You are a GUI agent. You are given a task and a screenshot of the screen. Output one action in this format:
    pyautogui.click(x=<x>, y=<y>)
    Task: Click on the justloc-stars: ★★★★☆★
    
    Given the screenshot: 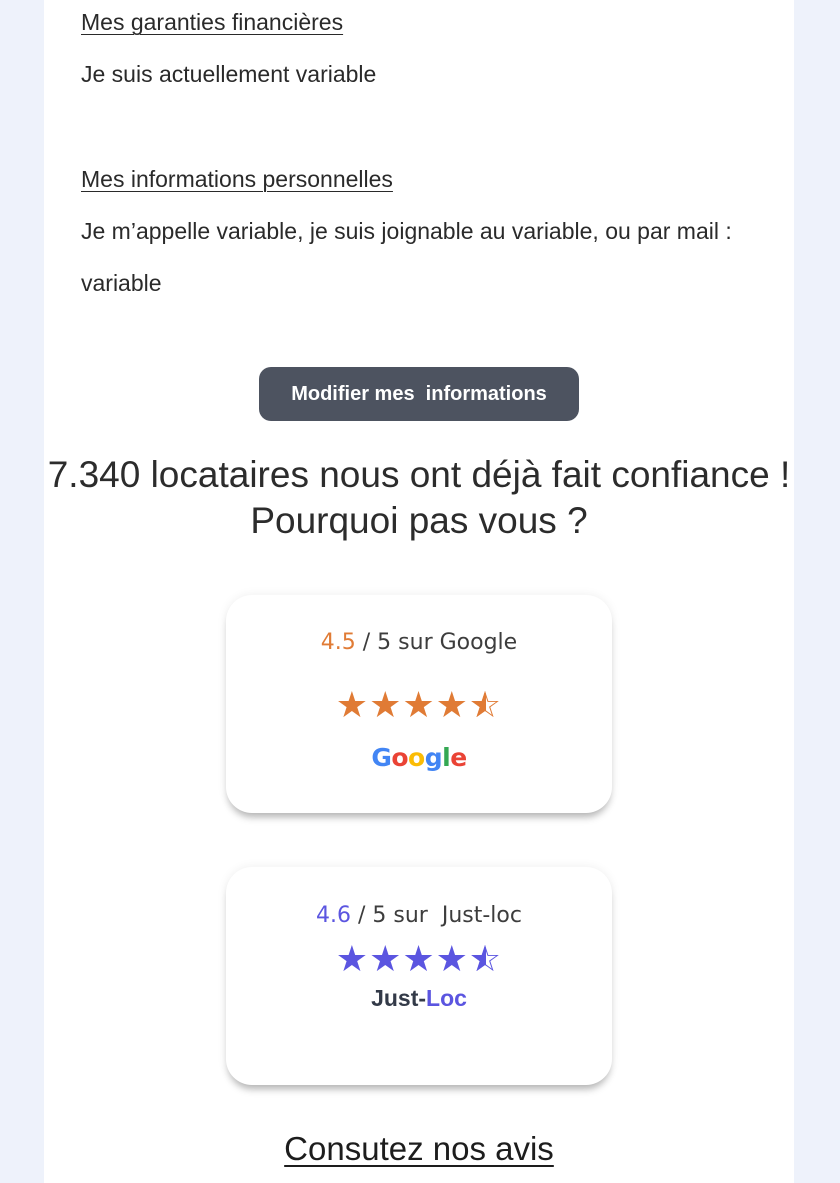 What is the action you would take?
    pyautogui.click(x=419, y=960)
    